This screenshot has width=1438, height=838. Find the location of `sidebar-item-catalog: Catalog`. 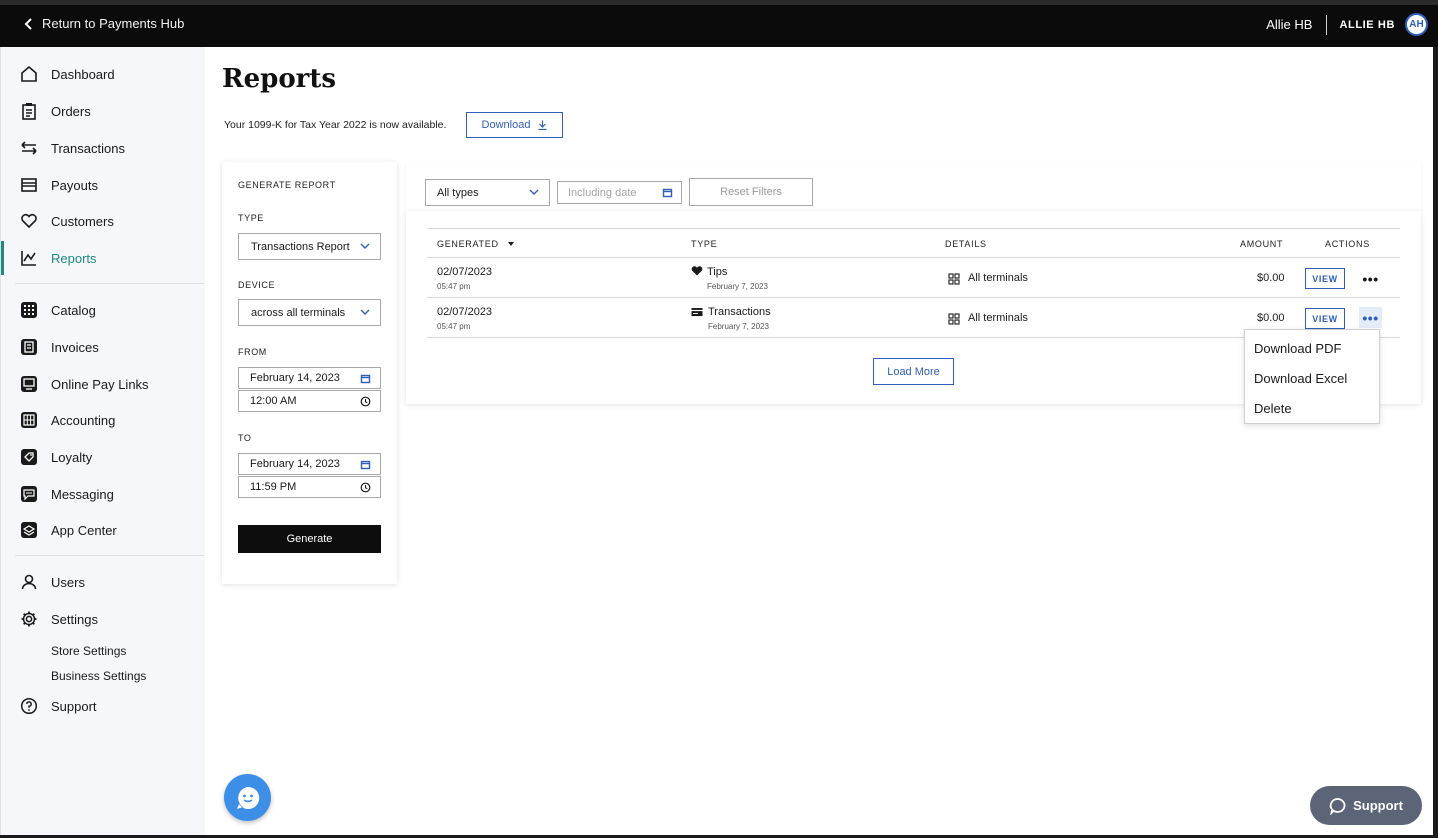

sidebar-item-catalog: Catalog is located at coordinates (103, 310).